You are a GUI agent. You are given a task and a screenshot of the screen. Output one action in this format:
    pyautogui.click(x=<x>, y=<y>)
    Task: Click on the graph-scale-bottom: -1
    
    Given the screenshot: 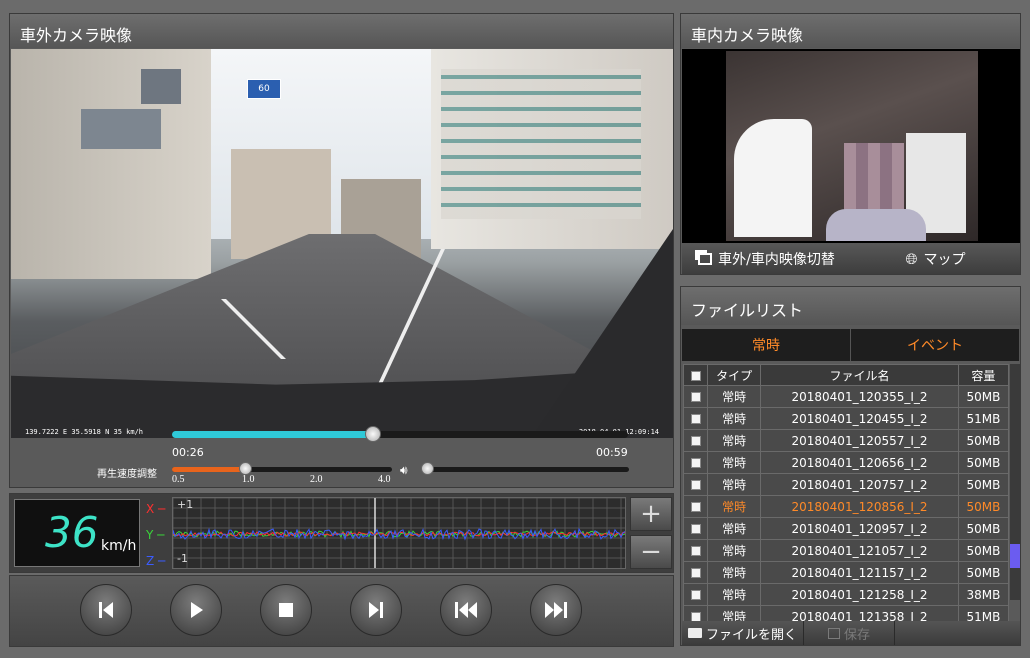 What is the action you would take?
    pyautogui.click(x=182, y=558)
    